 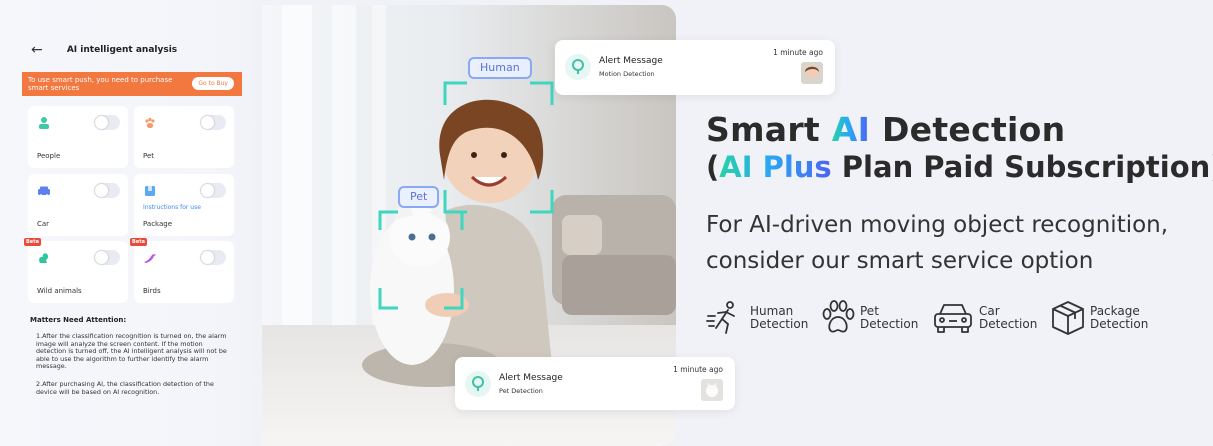 I want to click on feature-label: Car Detection, so click(x=1008, y=318).